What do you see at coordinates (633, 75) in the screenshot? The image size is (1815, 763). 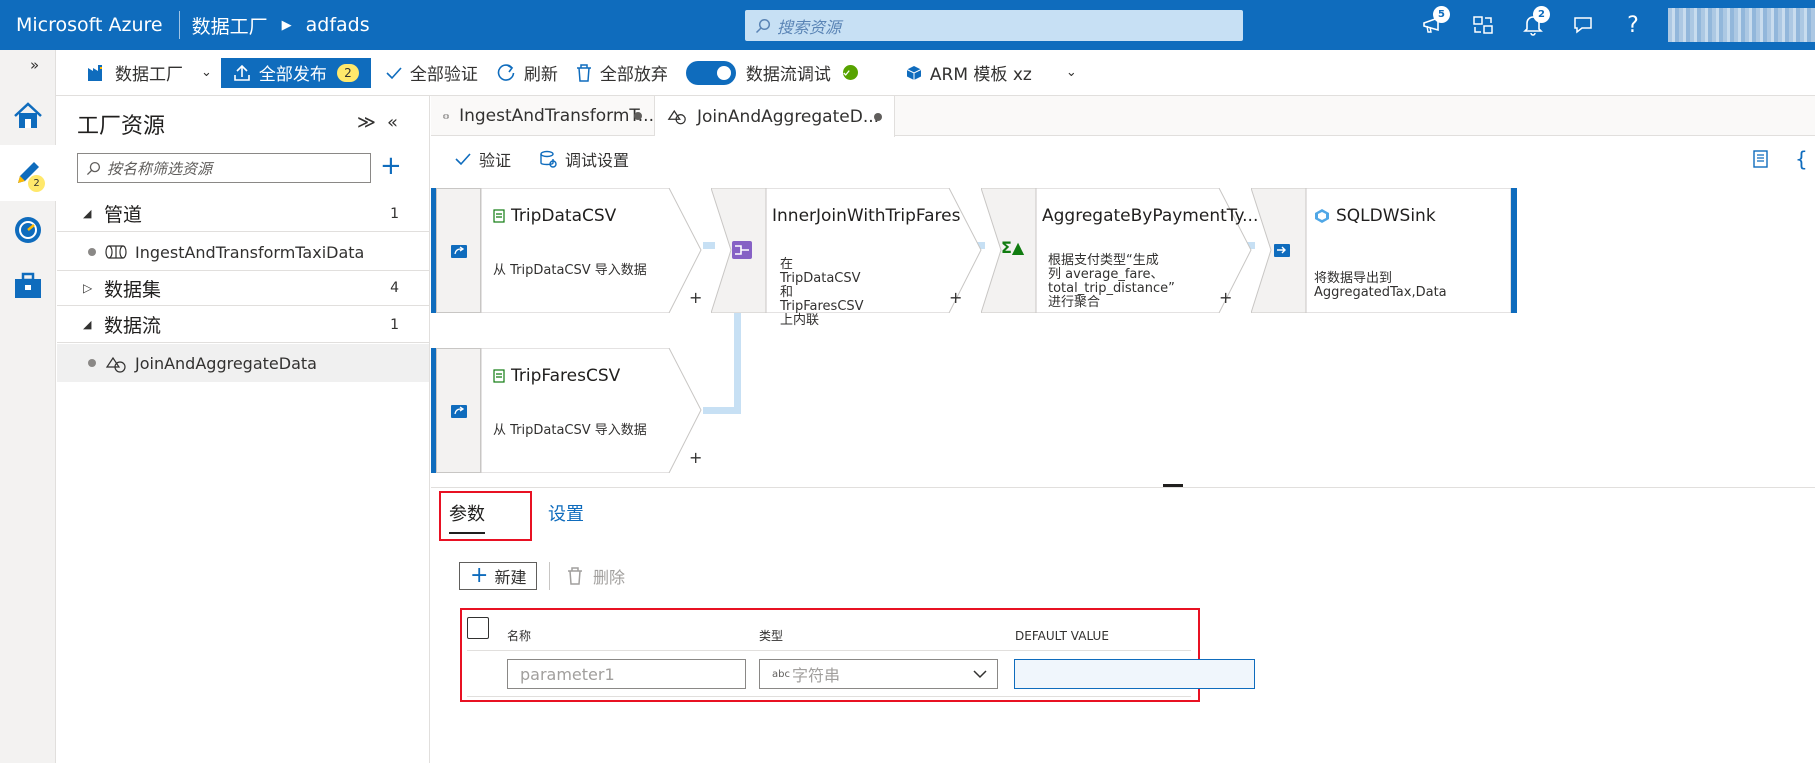 I see `discard-all-label: 全部放弃` at bounding box center [633, 75].